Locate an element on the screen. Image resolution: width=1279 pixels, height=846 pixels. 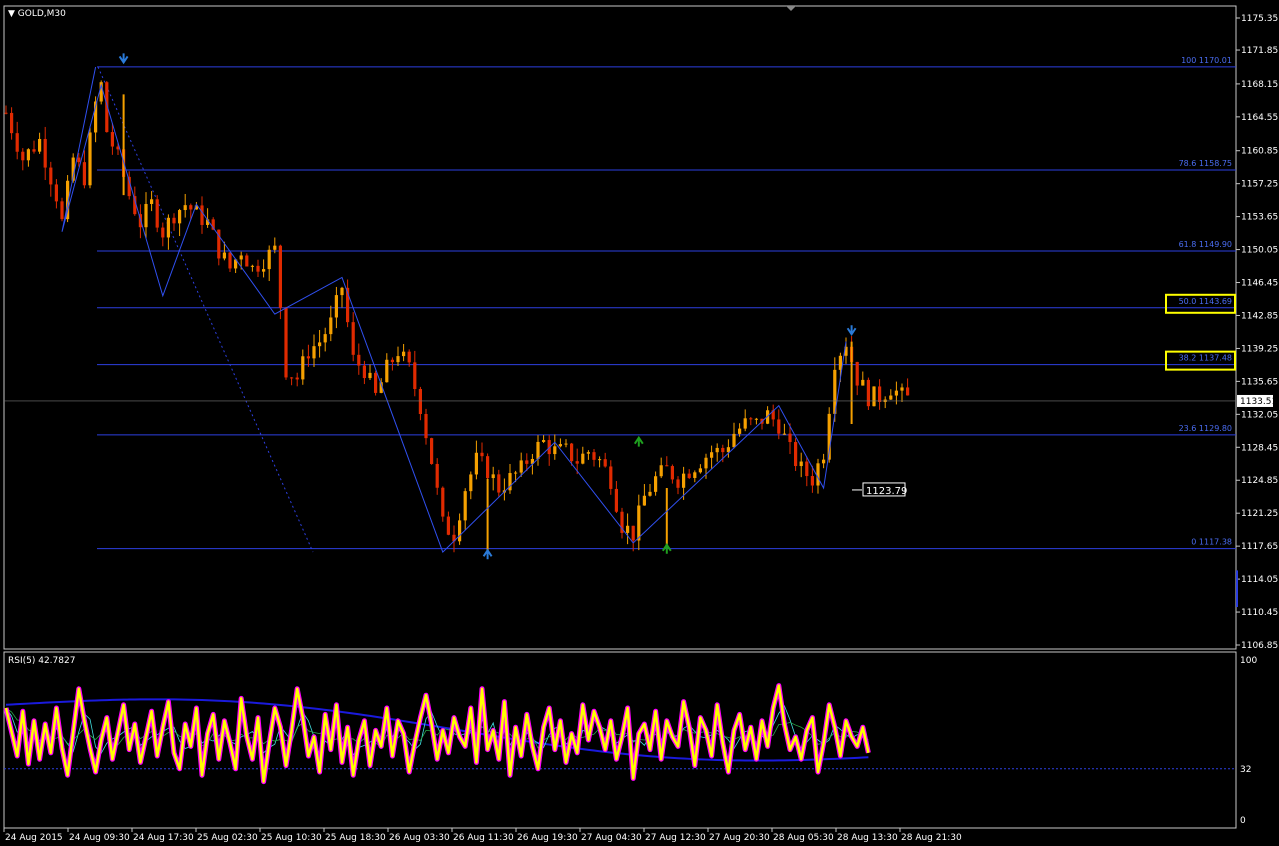
time-tick-label: 28 Aug 05:30 is located at coordinates (803, 838).